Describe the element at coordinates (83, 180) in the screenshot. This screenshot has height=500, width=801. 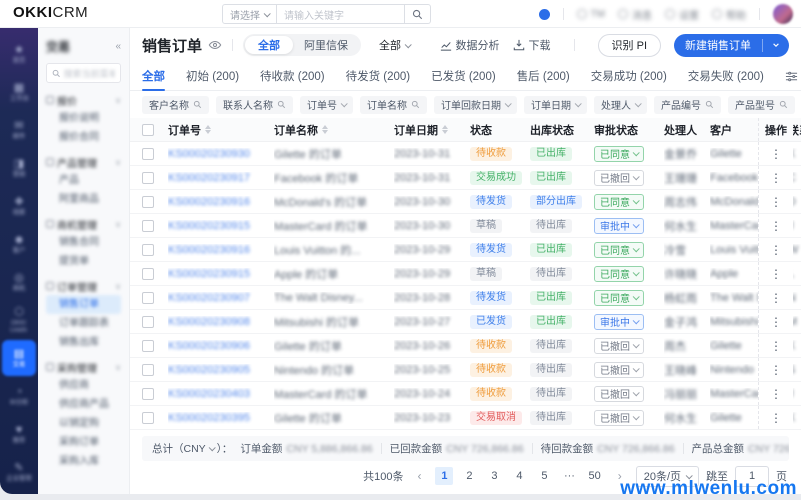
I see `sidebar-item: 产品` at that location.